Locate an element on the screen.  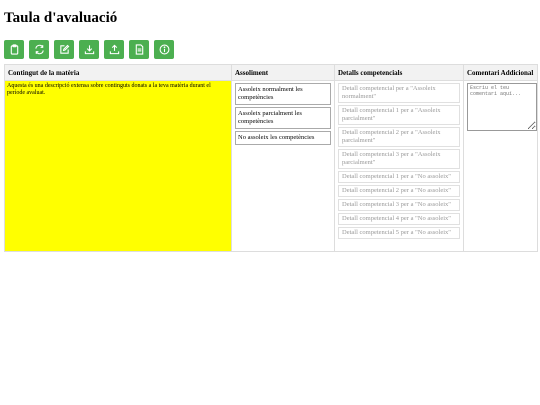
upload-button is located at coordinates (114, 49).